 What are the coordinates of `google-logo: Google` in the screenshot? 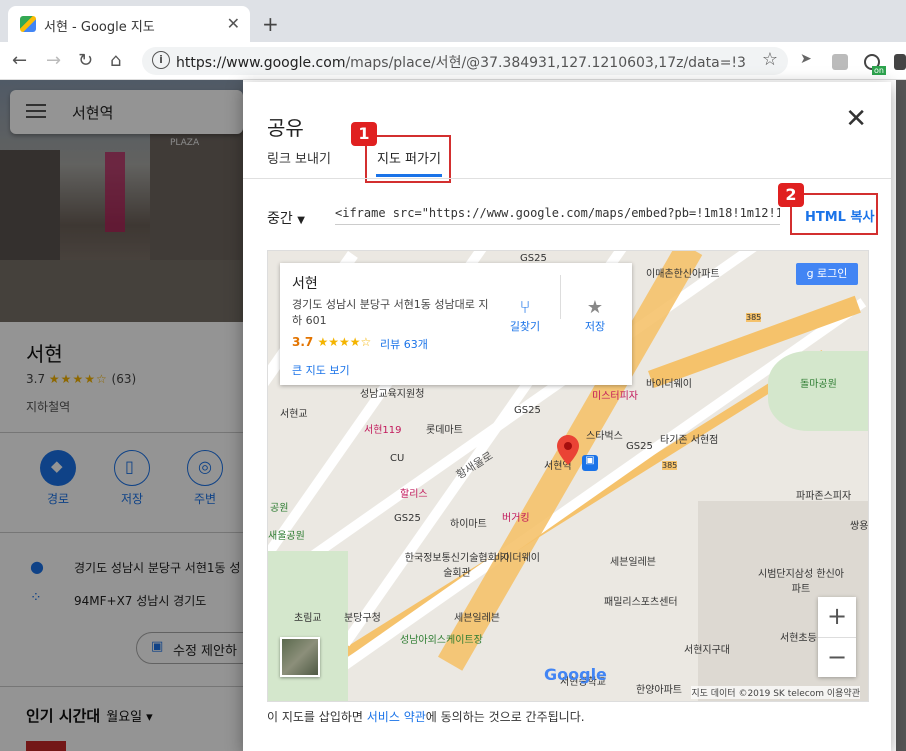 It's located at (575, 674).